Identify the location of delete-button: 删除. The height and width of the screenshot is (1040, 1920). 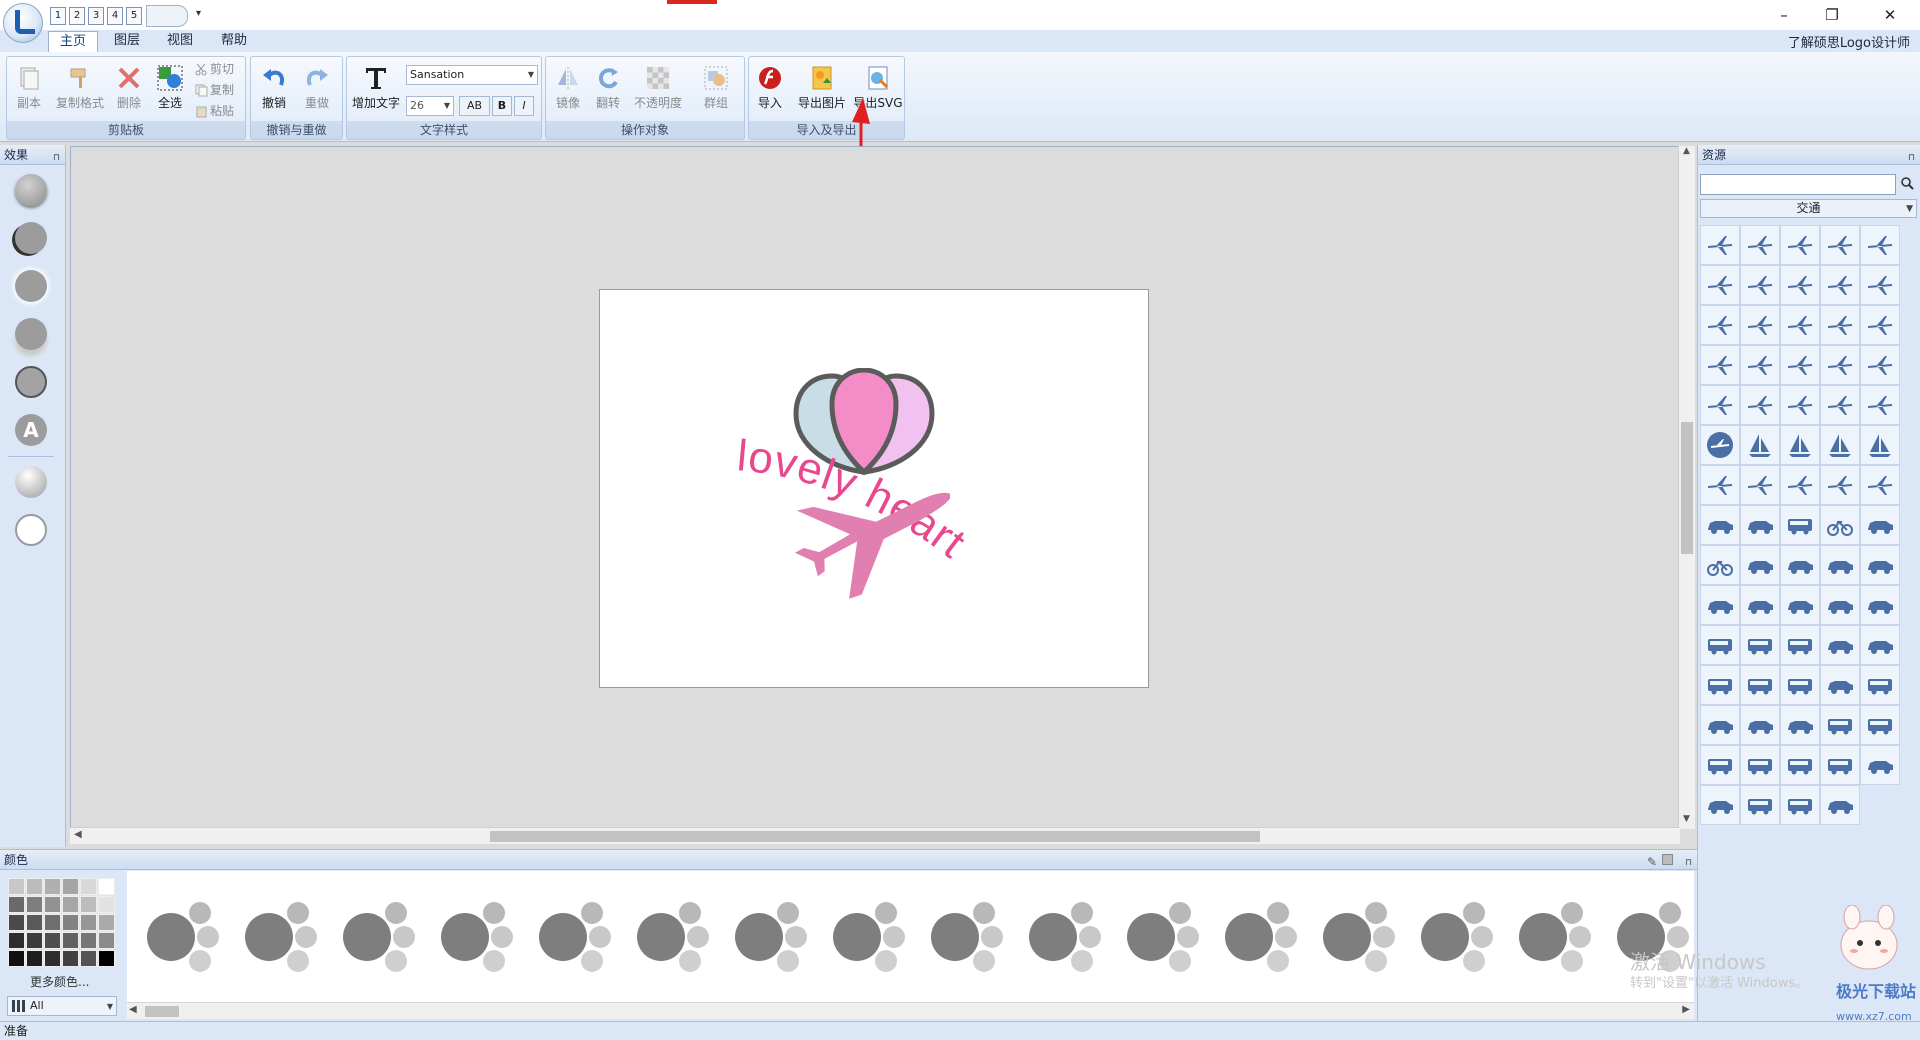
(129, 92).